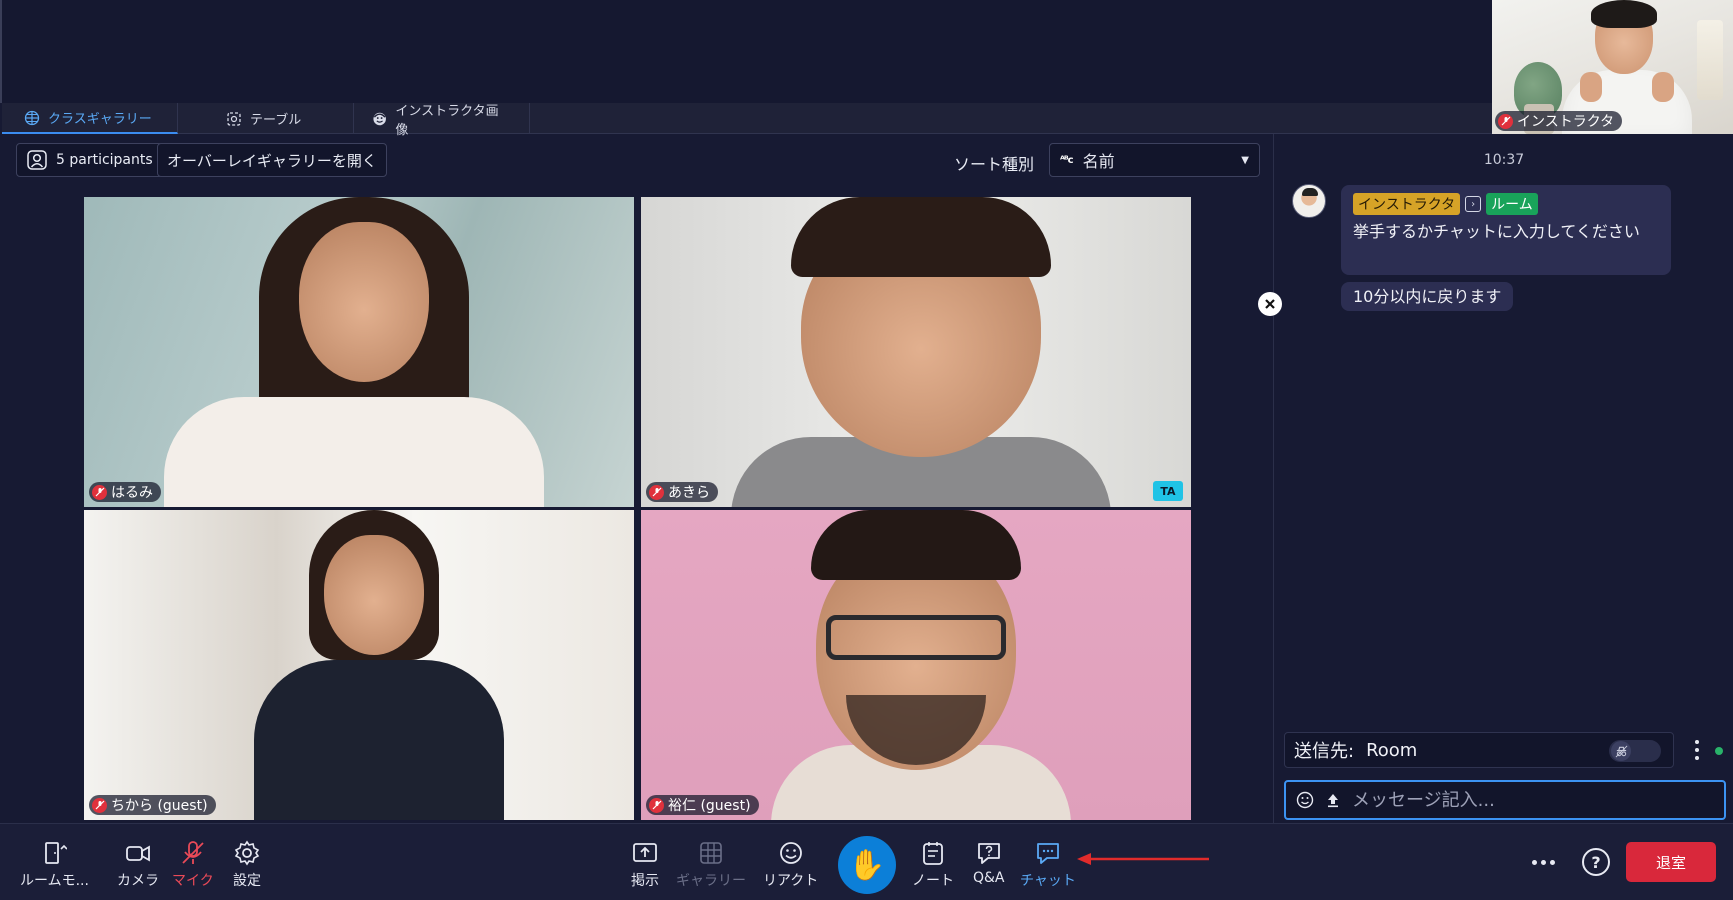 Image resolution: width=1733 pixels, height=900 pixels. What do you see at coordinates (866, 51) in the screenshot?
I see `top-band` at bounding box center [866, 51].